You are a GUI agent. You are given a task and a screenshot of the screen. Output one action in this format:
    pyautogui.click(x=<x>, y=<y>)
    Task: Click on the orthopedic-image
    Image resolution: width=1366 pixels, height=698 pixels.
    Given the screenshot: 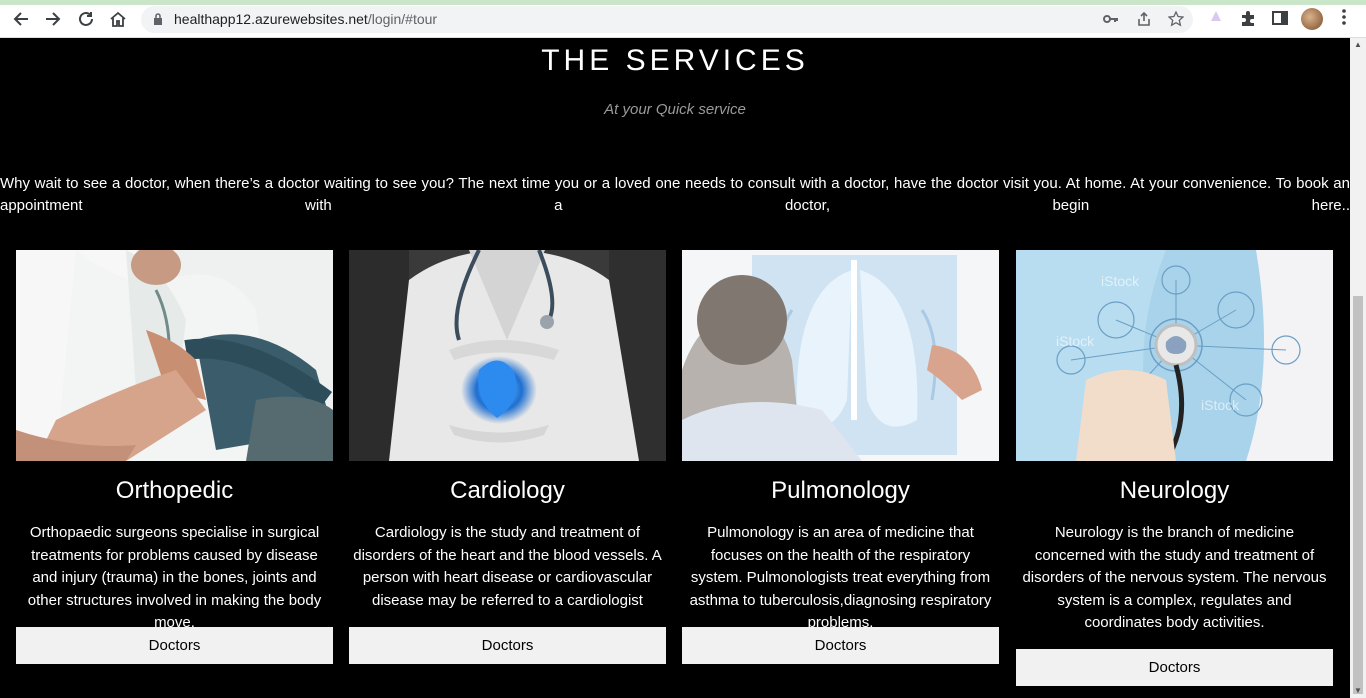 What is the action you would take?
    pyautogui.click(x=174, y=355)
    